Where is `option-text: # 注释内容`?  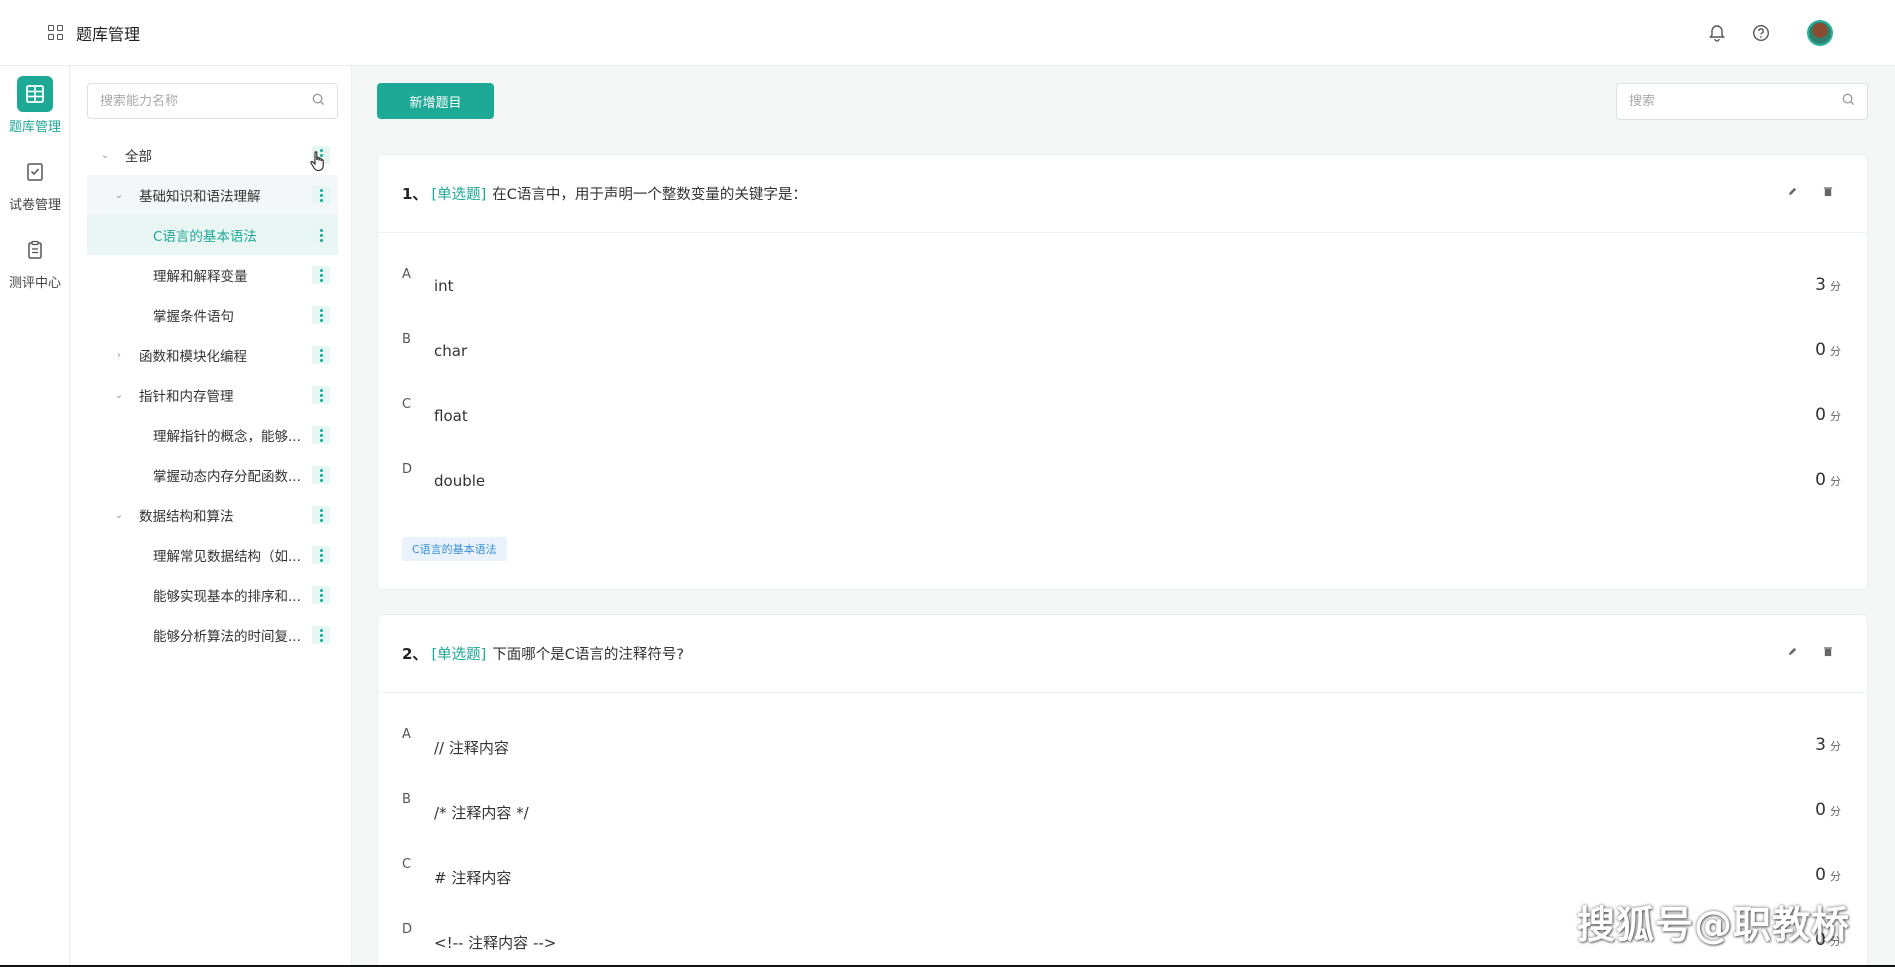 option-text: # 注释内容 is located at coordinates (473, 878).